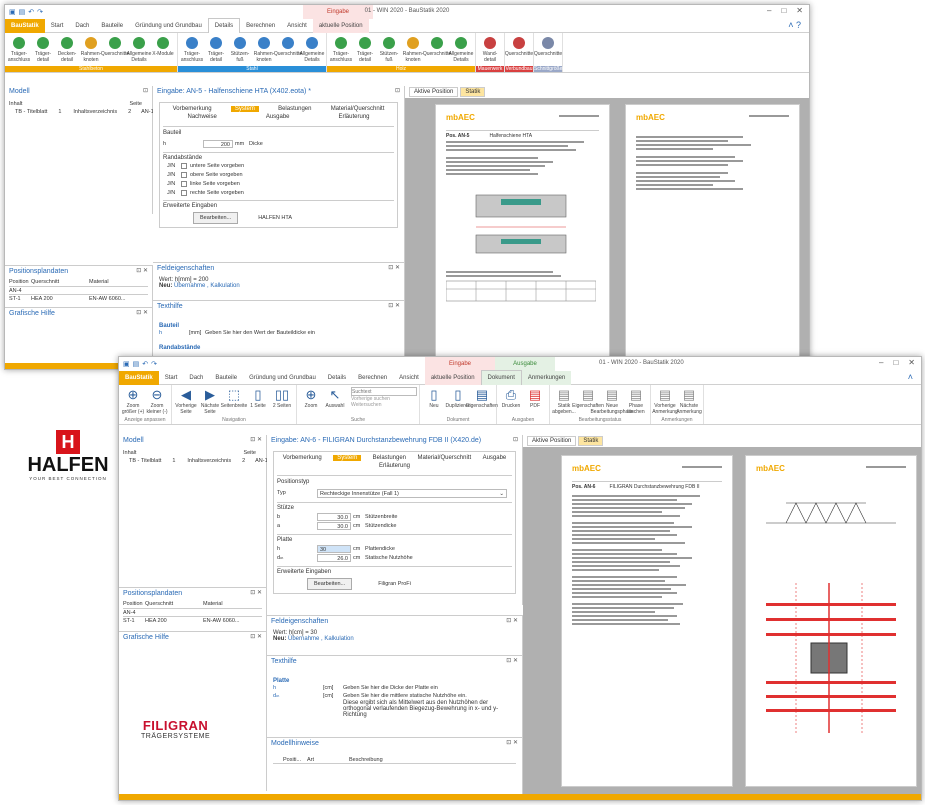 The width and height of the screenshot is (925, 805). I want to click on ribbon-button: ◀ Vorherige Seite, so click(186, 401).